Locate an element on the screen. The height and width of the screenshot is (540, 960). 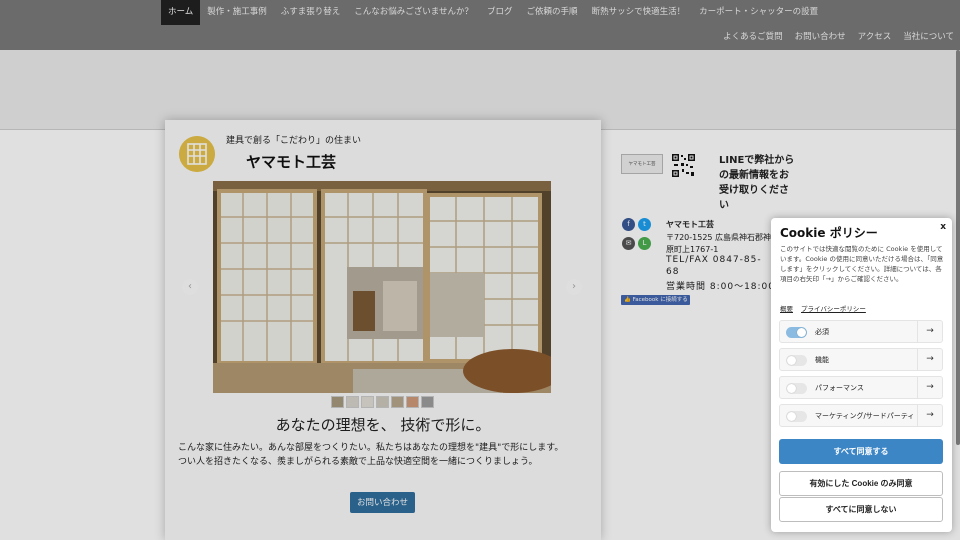
nav-primary-item: ブログ is located at coordinates (500, 12).